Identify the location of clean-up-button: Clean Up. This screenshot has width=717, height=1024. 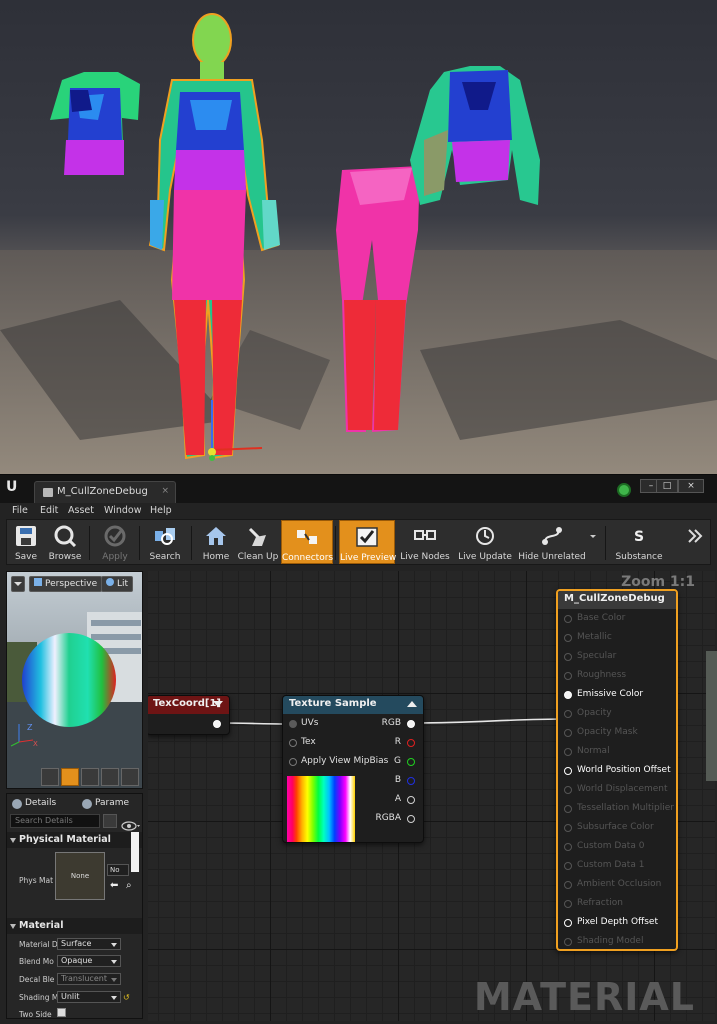
(258, 542).